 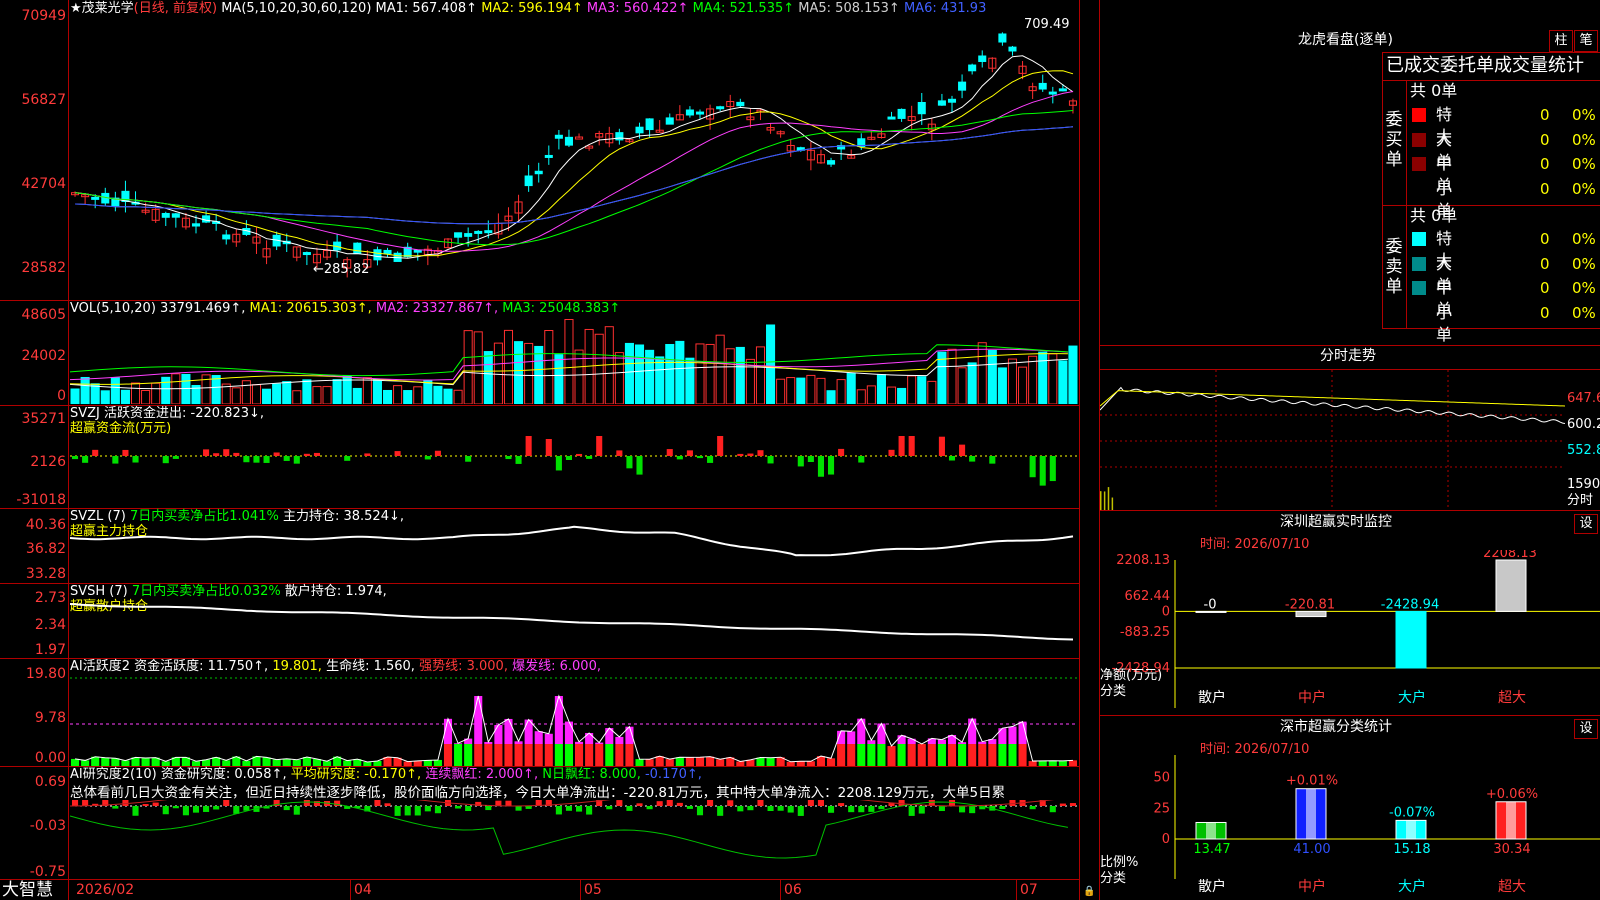 What do you see at coordinates (1047, 24) in the screenshot?
I see `high-price-mark: 709.49` at bounding box center [1047, 24].